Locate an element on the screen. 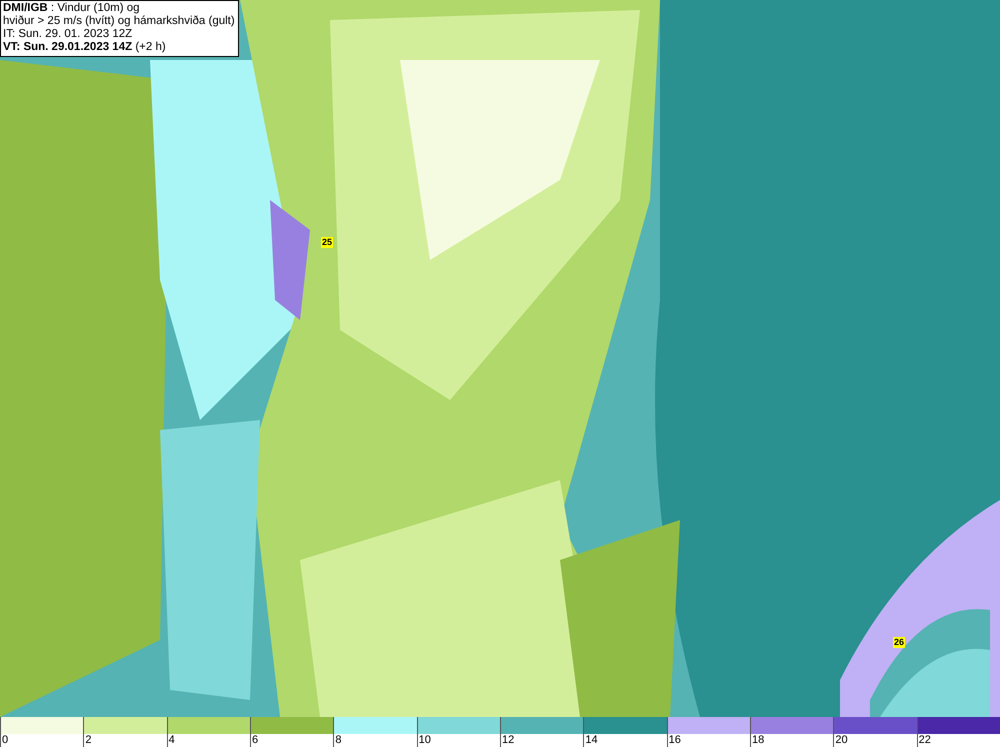 The width and height of the screenshot is (1000, 747). legend-tick-label: 8 is located at coordinates (338, 740).